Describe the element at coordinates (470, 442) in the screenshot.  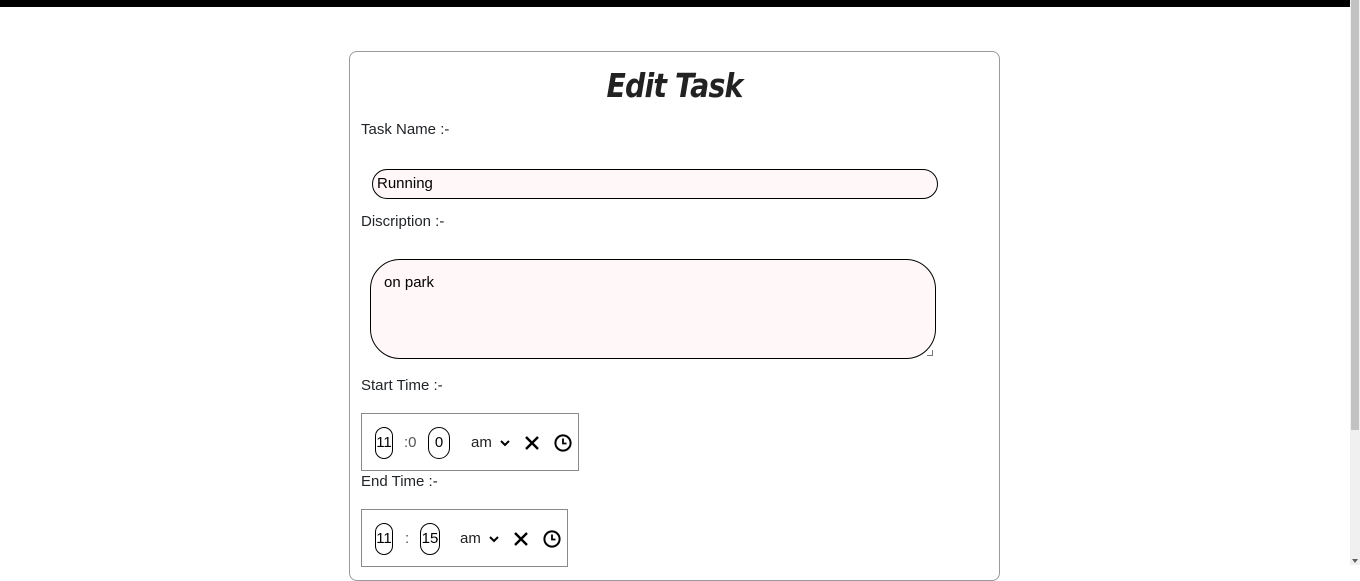
I see `start-time-picker: 11 :0 0 am` at that location.